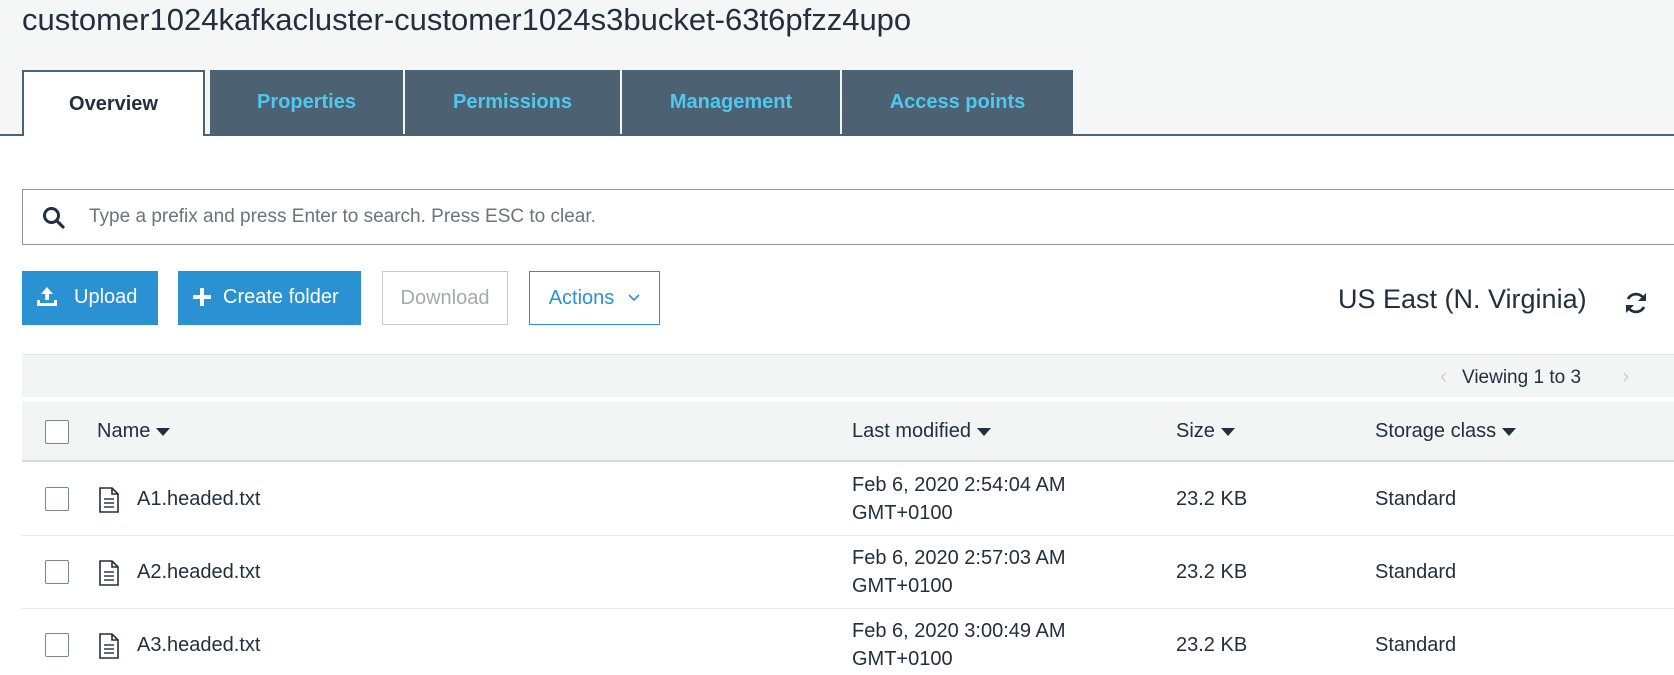 The height and width of the screenshot is (675, 1674). Describe the element at coordinates (281, 297) in the screenshot. I see `create-folder-label: Create folder` at that location.